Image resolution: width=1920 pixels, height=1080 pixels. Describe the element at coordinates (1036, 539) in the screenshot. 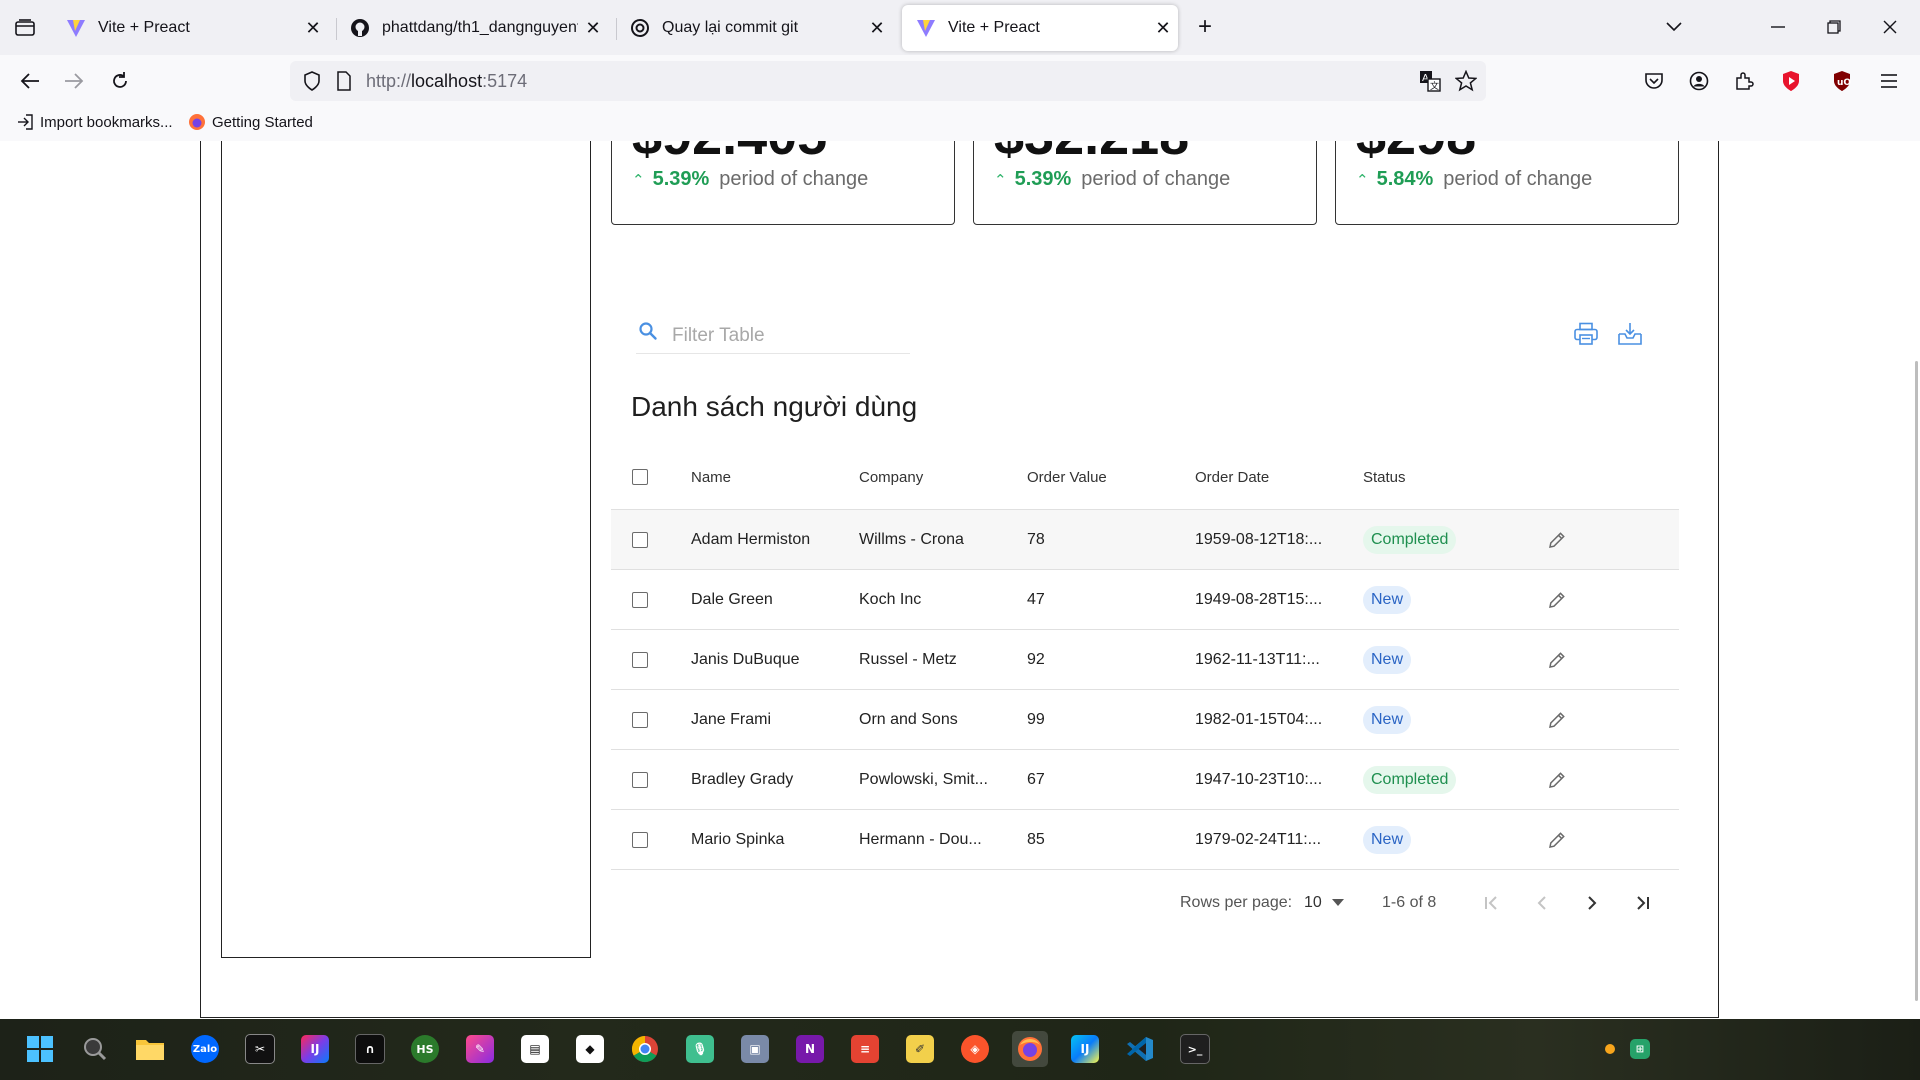

I see `cell-order-value: 78` at that location.